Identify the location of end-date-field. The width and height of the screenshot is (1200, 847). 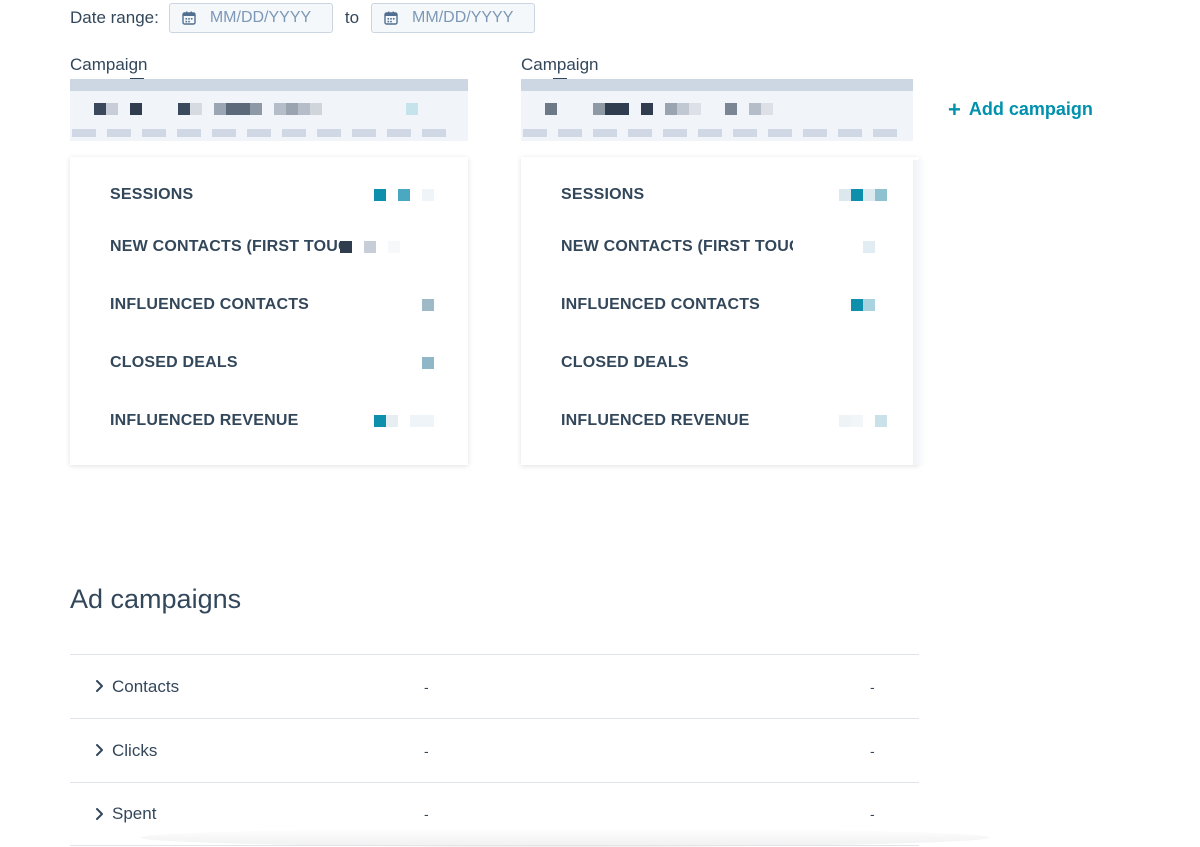
(453, 18).